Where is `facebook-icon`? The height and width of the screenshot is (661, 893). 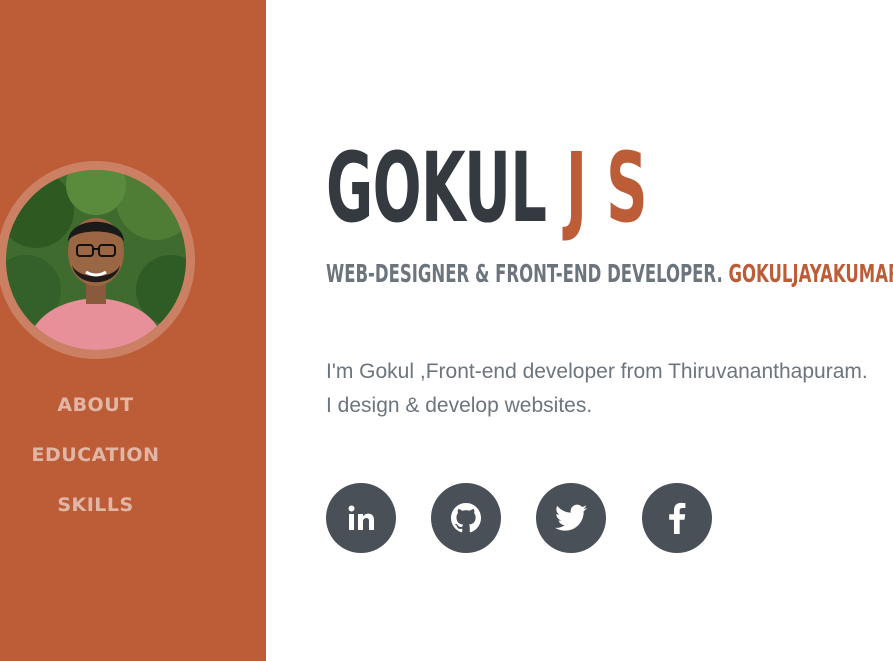
facebook-icon is located at coordinates (677, 518).